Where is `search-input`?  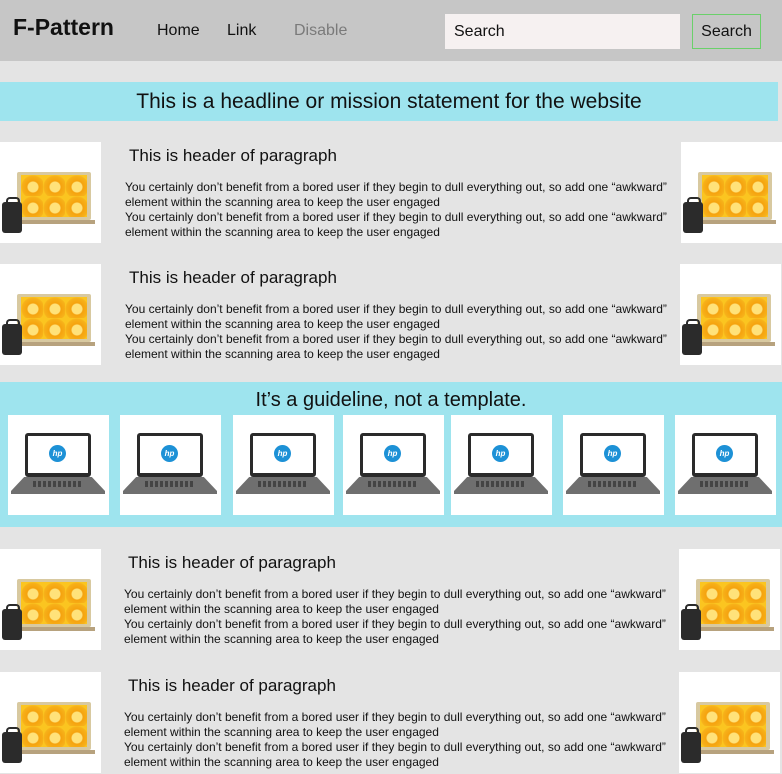 search-input is located at coordinates (562, 31).